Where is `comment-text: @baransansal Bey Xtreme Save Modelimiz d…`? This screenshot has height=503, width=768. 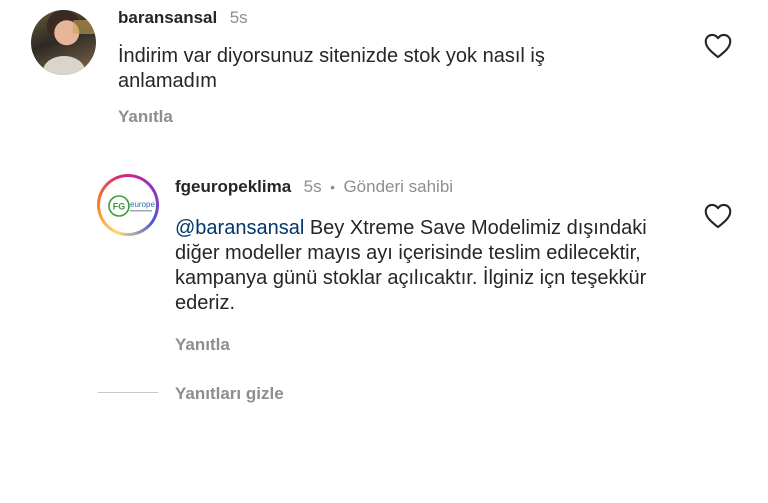
comment-text: @baransansal Bey Xtreme Save Modelimiz d… is located at coordinates (415, 266).